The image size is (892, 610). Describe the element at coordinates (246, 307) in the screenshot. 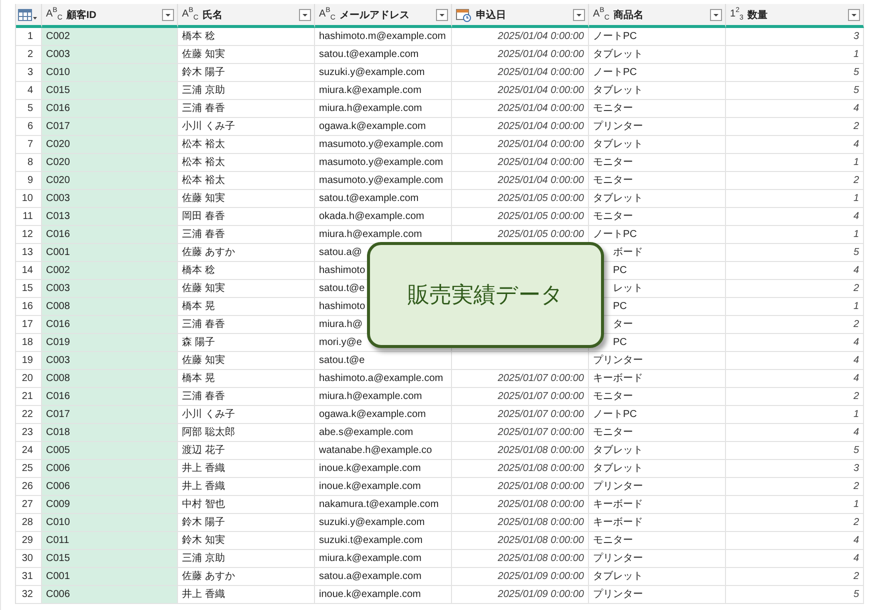

I see `table-cell: 橋本 晃` at that location.